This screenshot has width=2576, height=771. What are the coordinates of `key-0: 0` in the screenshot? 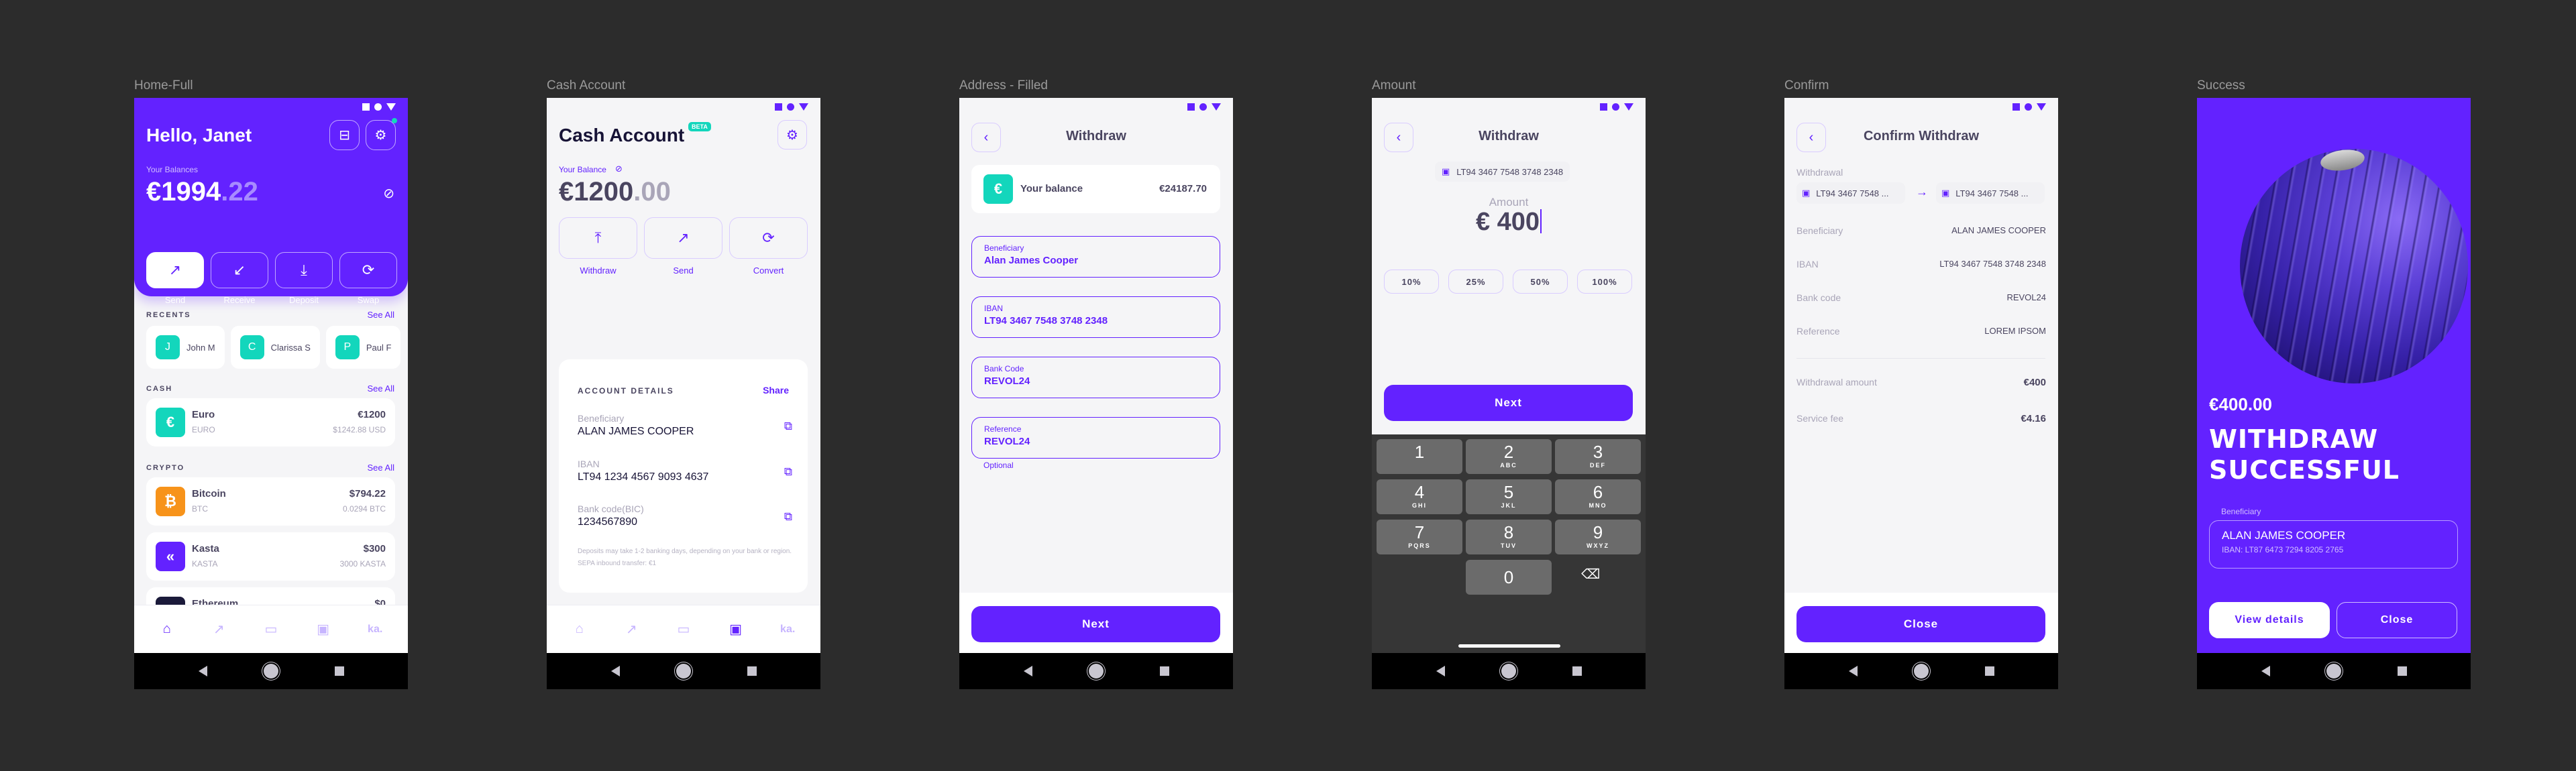 It's located at (1509, 577).